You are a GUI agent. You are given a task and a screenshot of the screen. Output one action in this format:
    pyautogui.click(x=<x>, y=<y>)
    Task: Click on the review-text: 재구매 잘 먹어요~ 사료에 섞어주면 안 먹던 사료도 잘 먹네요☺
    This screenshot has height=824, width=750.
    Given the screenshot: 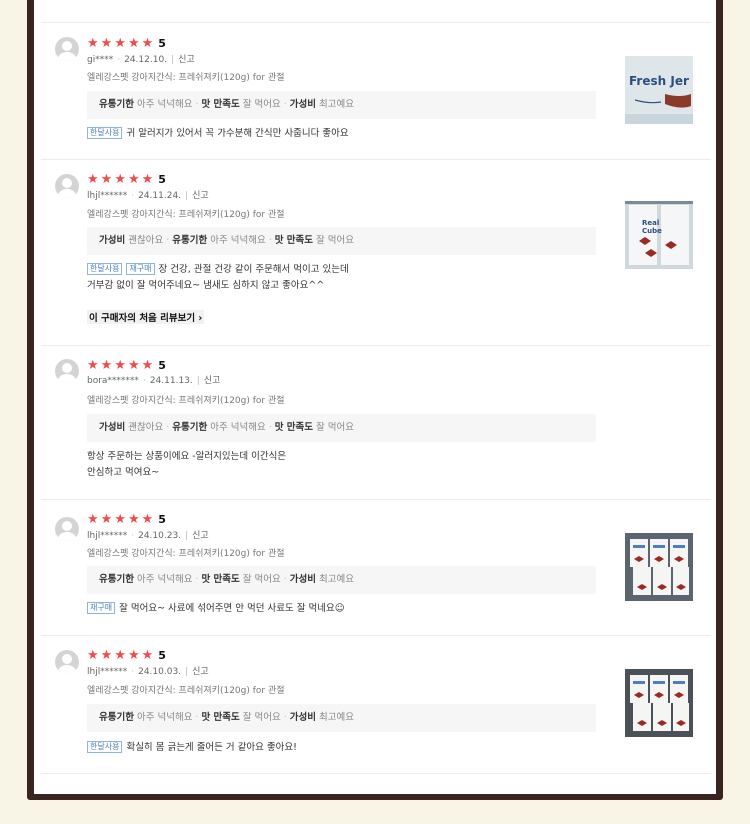 What is the action you would take?
    pyautogui.click(x=216, y=609)
    